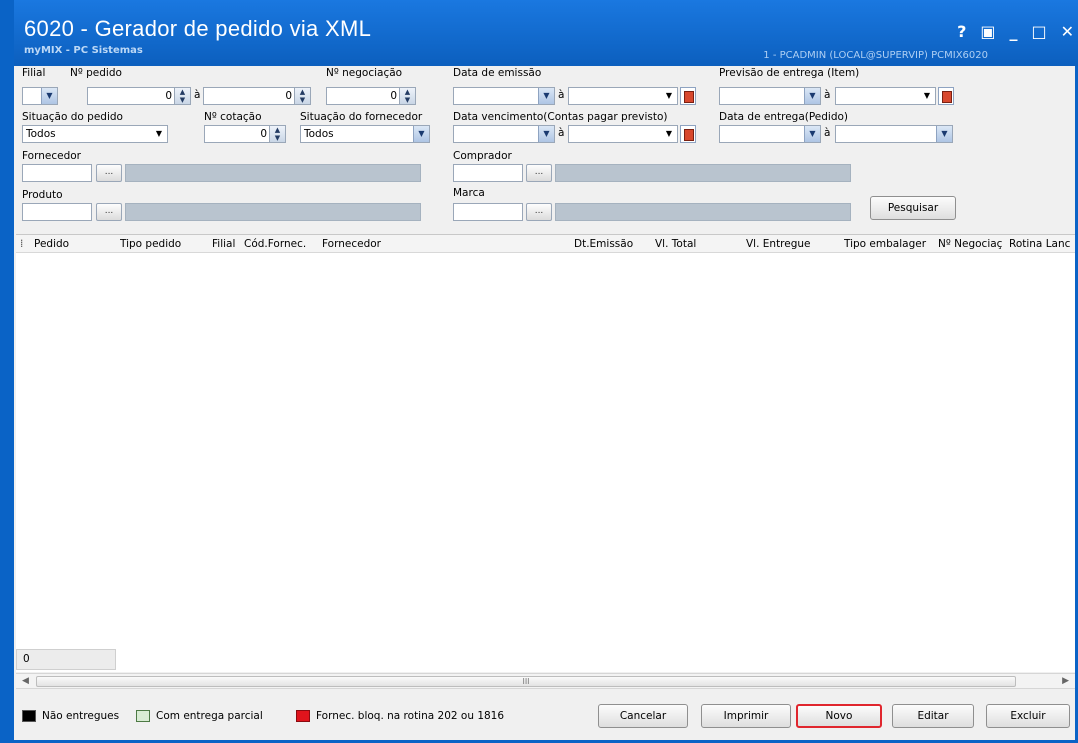 This screenshot has width=1078, height=743. I want to click on vencimento-sep: à, so click(561, 133).